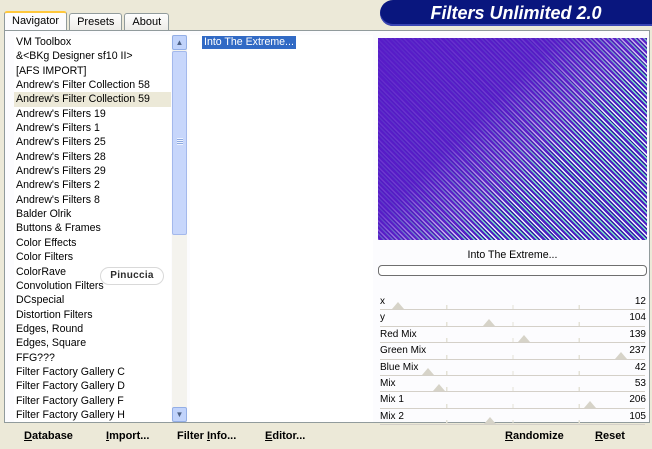  What do you see at coordinates (512, 318) in the screenshot?
I see `param-row: y 104` at bounding box center [512, 318].